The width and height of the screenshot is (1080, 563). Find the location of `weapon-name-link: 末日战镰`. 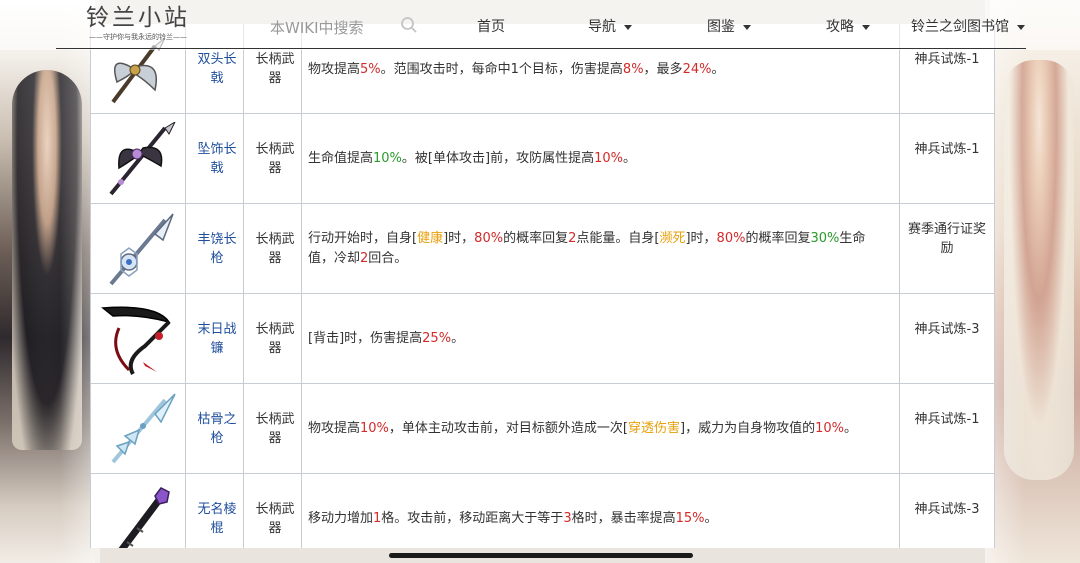

weapon-name-link: 末日战镰 is located at coordinates (217, 339).